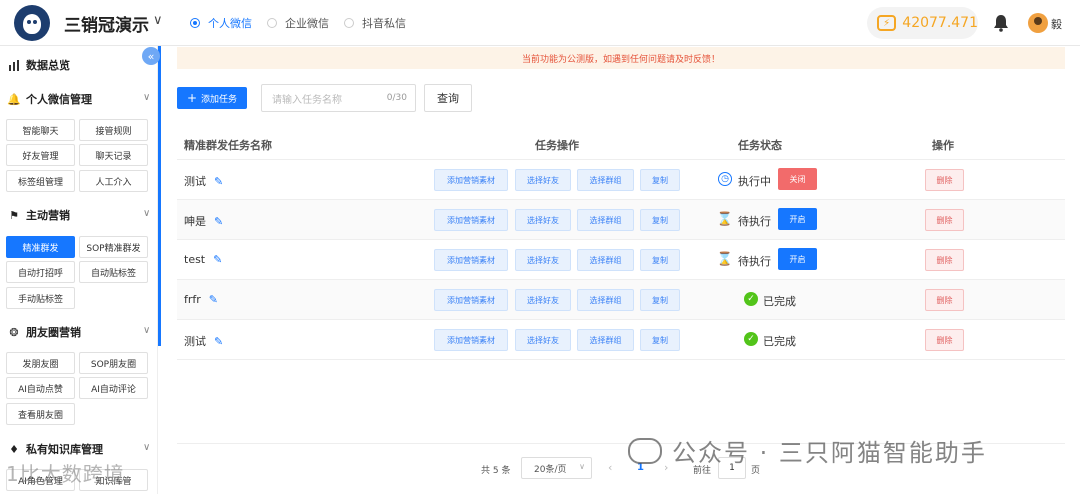  I want to click on sidebar-item-sop-moments: SOP朋友圈, so click(113, 363).